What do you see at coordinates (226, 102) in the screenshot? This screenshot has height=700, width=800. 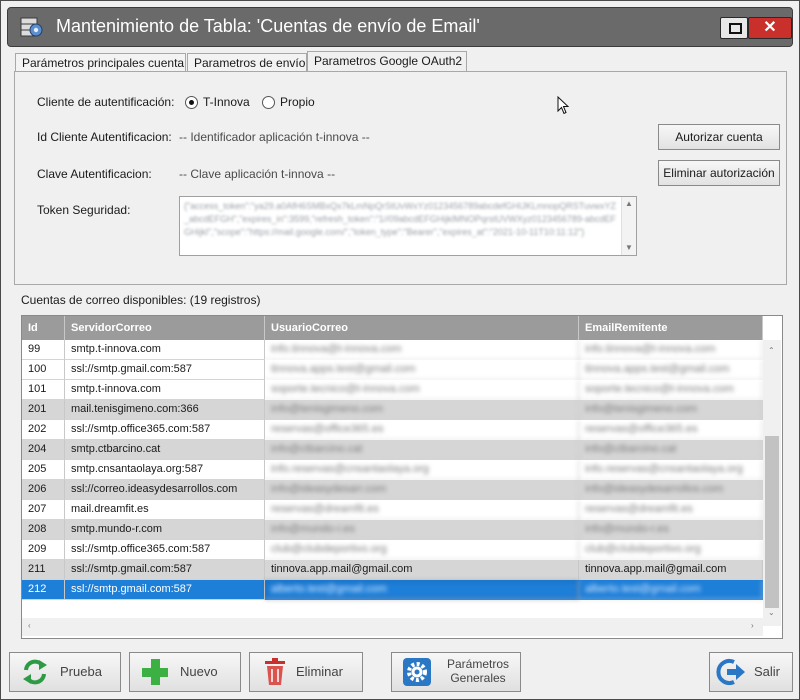 I see `radio-tinnova-label: T-Innova` at bounding box center [226, 102].